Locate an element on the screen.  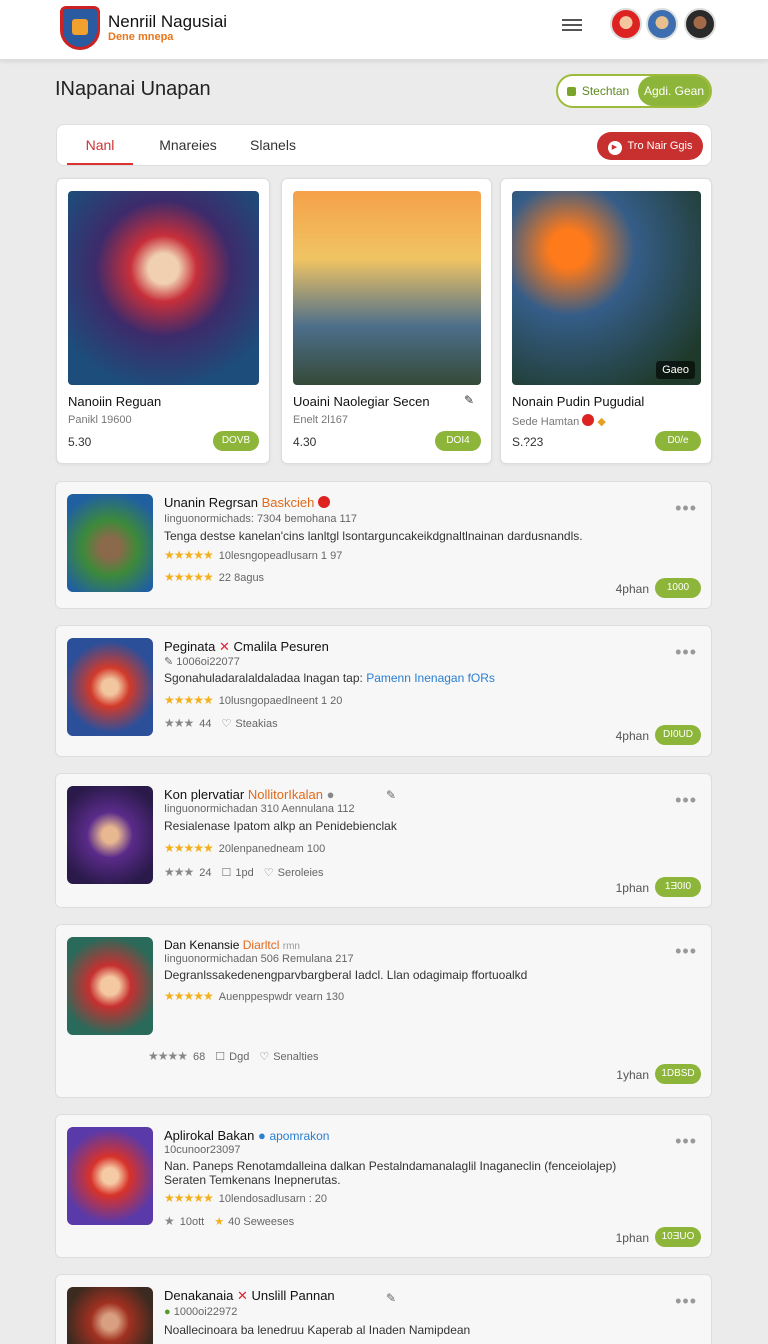
top-bar: Nenriil Nagusiai Dene mnepa is located at coordinates (384, 30).